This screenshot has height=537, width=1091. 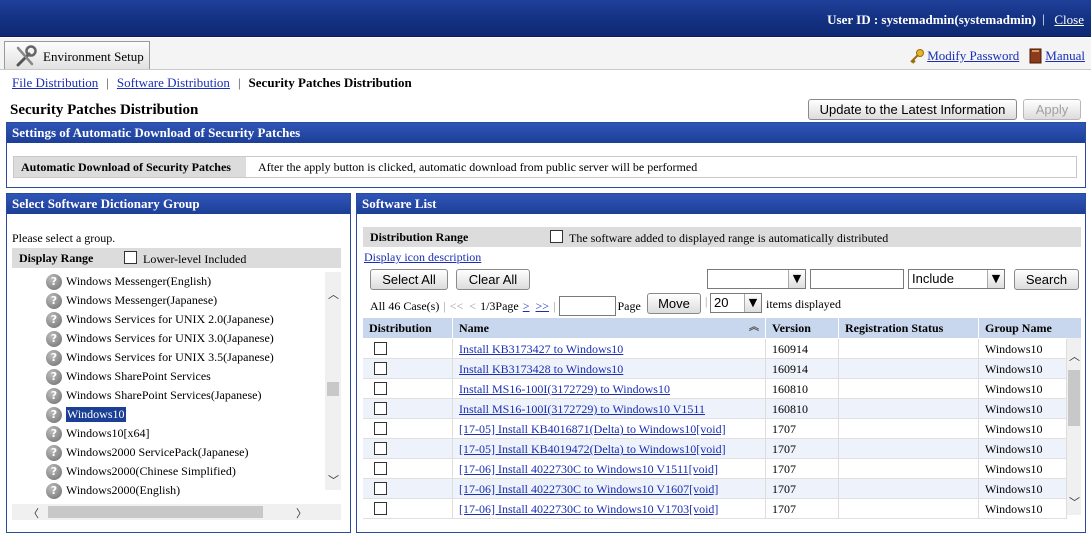 What do you see at coordinates (1046, 279) in the screenshot?
I see `search-button: Search` at bounding box center [1046, 279].